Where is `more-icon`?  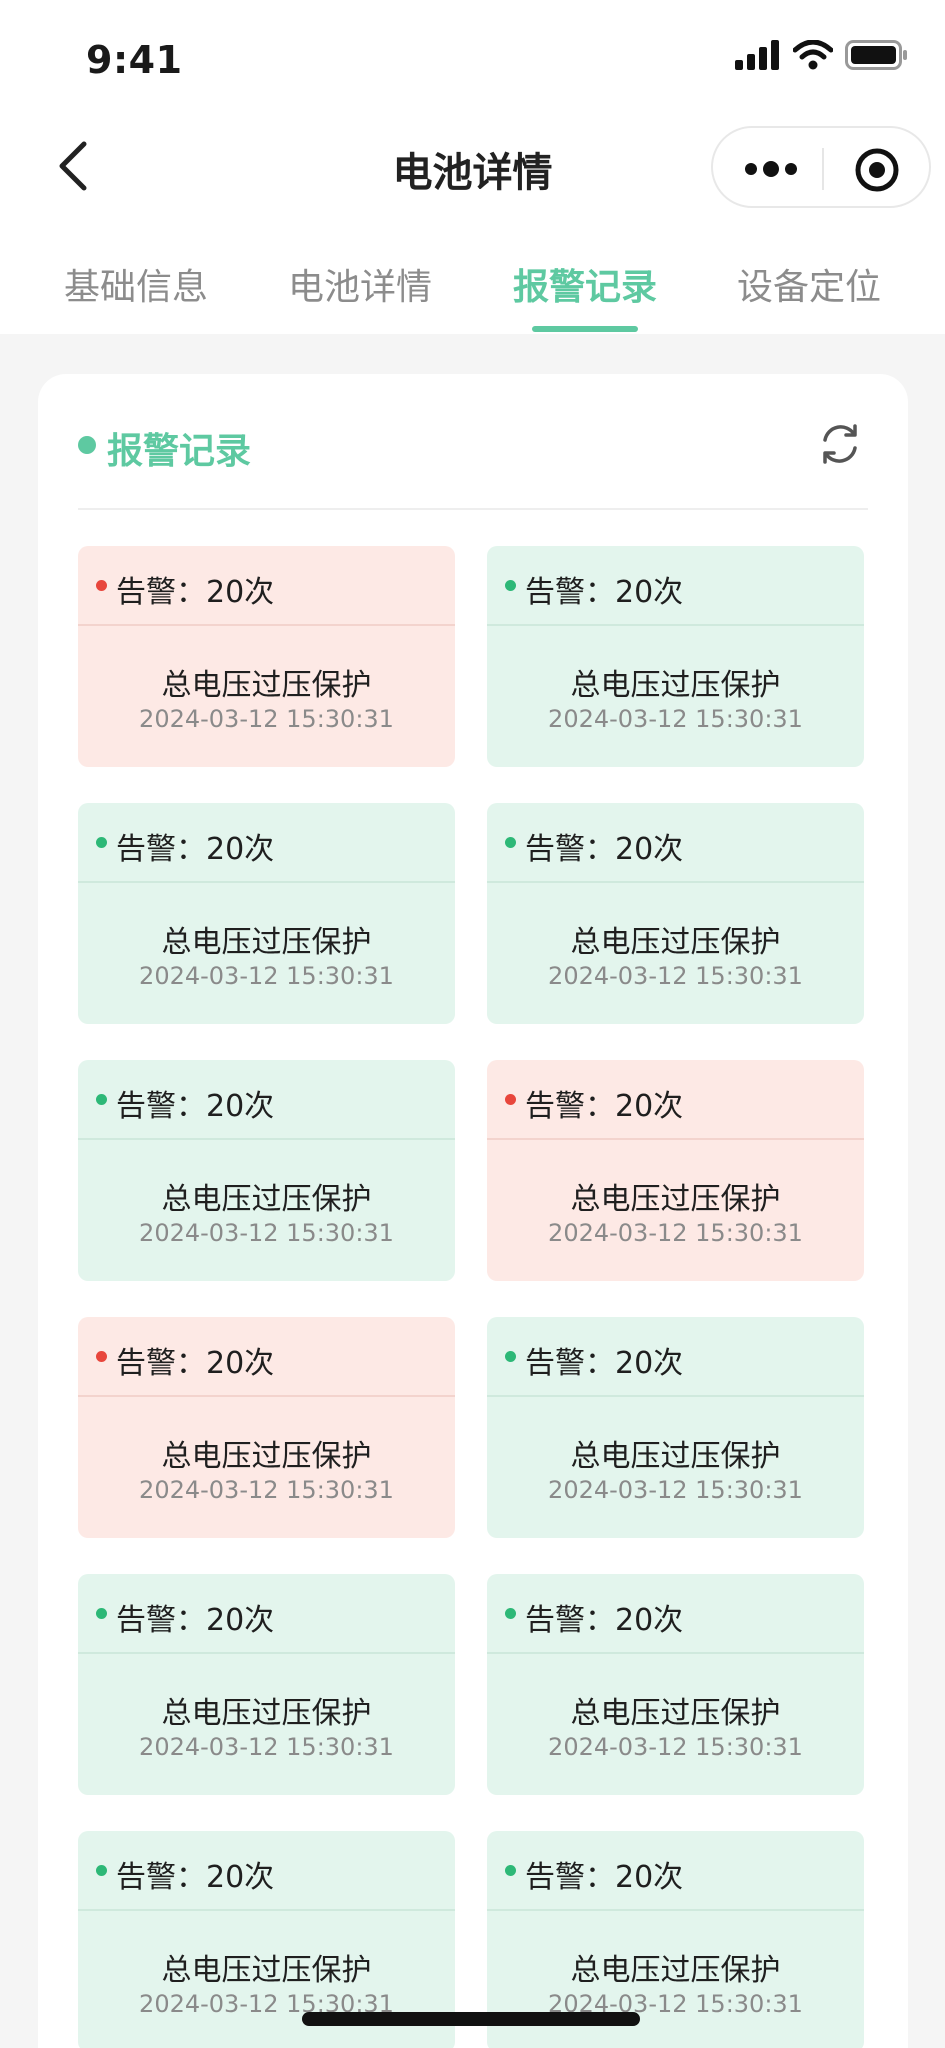 more-icon is located at coordinates (771, 169).